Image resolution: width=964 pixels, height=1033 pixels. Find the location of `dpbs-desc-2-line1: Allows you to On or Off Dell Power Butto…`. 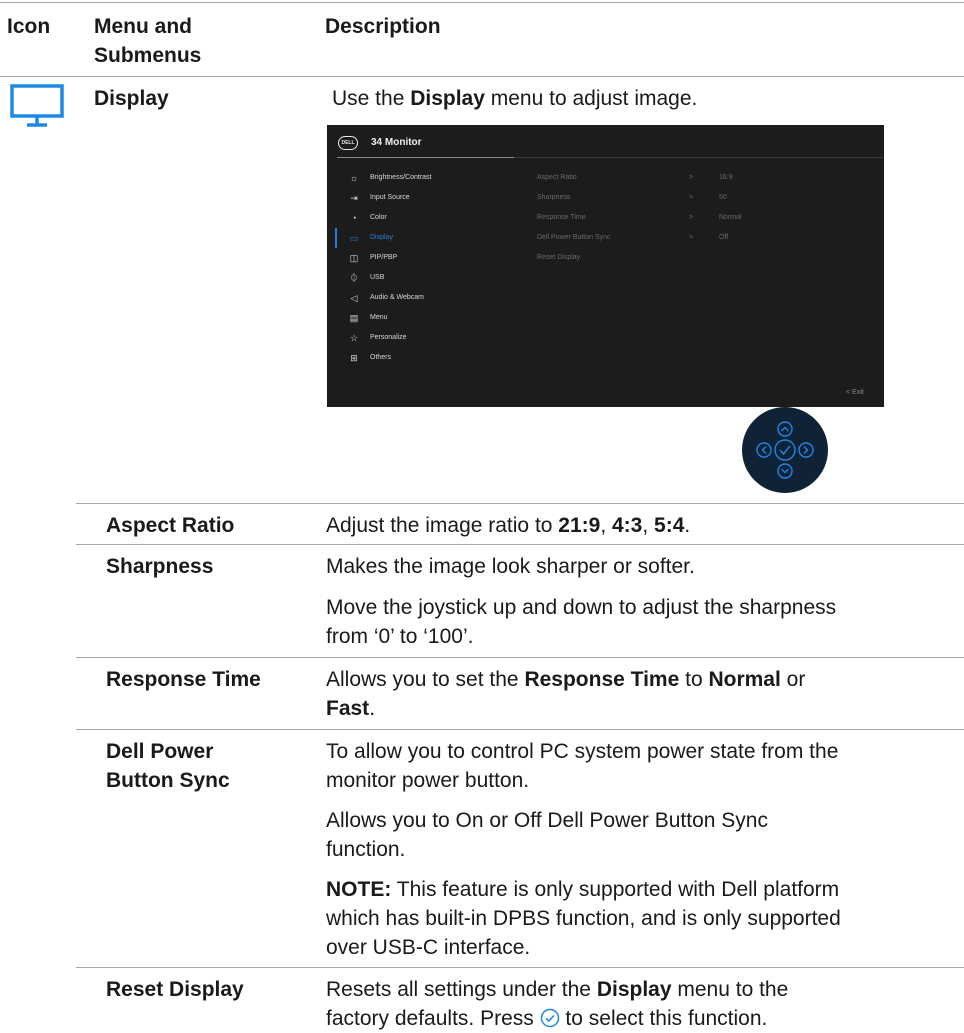

dpbs-desc-2-line1: Allows you to On or Off Dell Power Butto… is located at coordinates (547, 820).